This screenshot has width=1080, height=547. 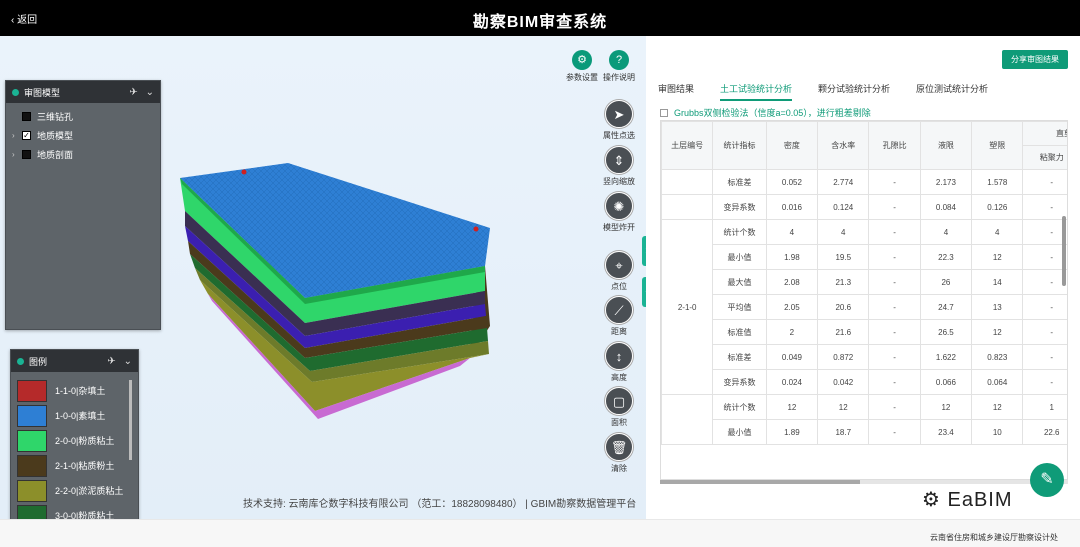 I want to click on table-row: 标准值 2 21.6-26.5 12-, so click(x=864, y=332).